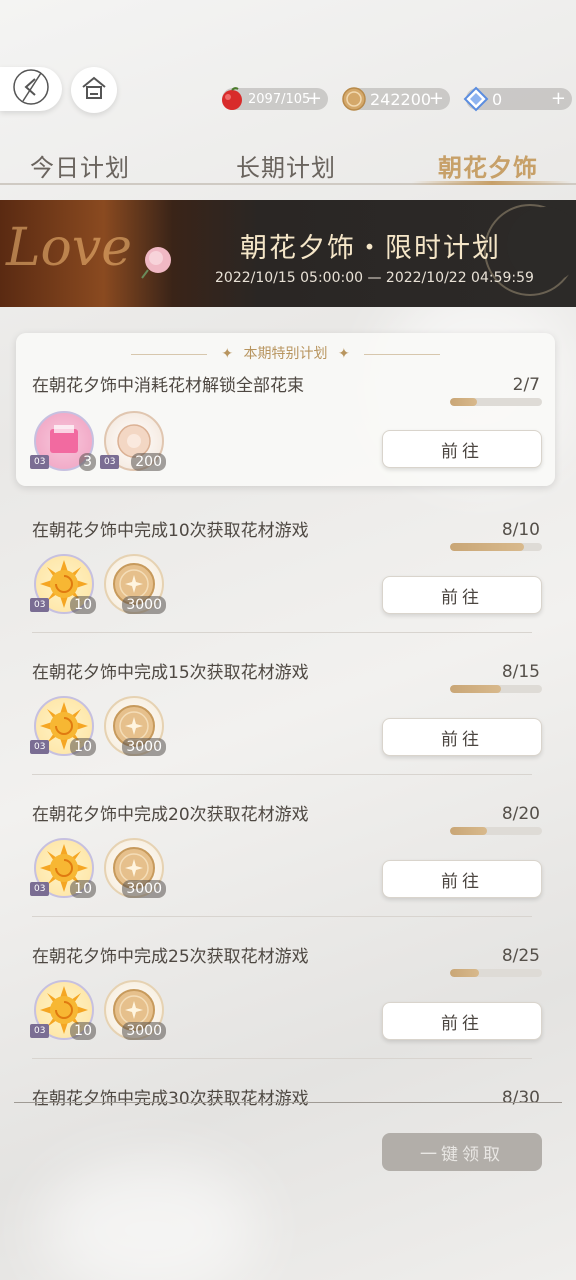 The image size is (576, 1280). What do you see at coordinates (520, 672) in the screenshot?
I see `task-count: 8/15` at bounding box center [520, 672].